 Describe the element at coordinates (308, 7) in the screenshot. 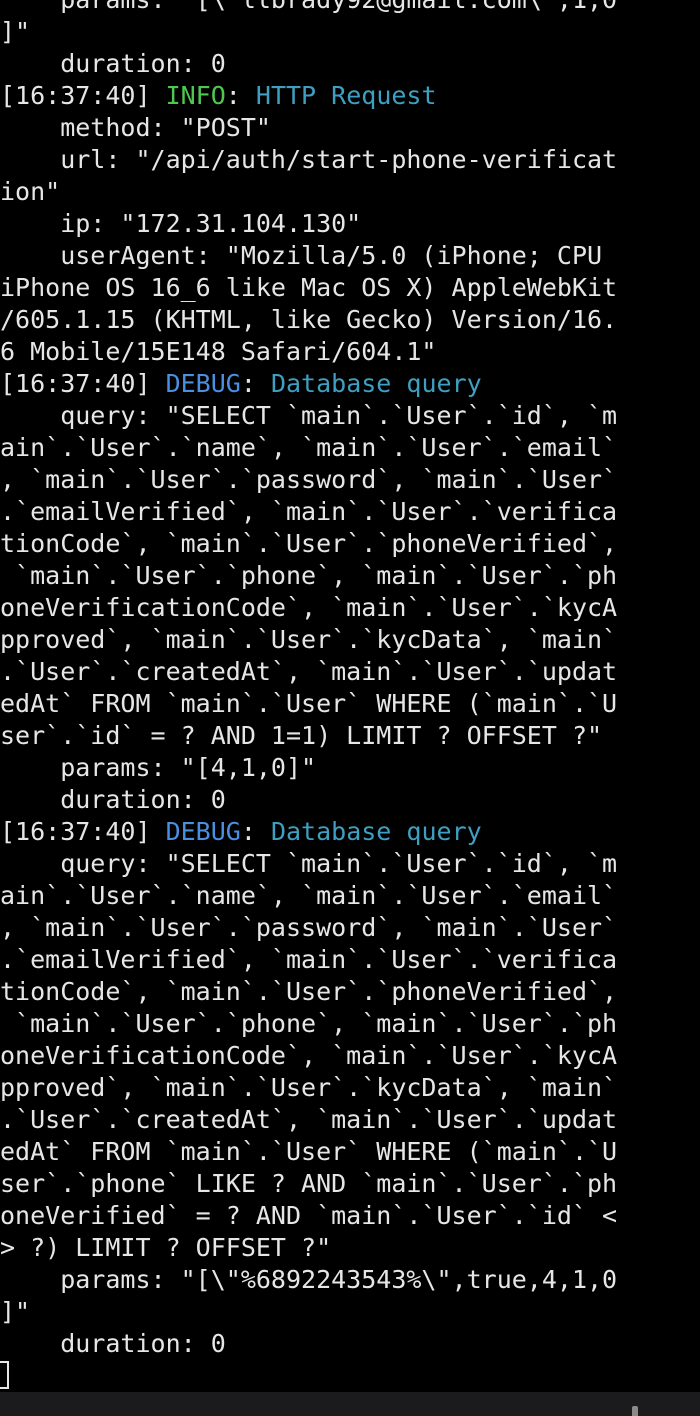

I see `log-text: params: "[\"llbrady92@gmail.com\",1,0` at that location.